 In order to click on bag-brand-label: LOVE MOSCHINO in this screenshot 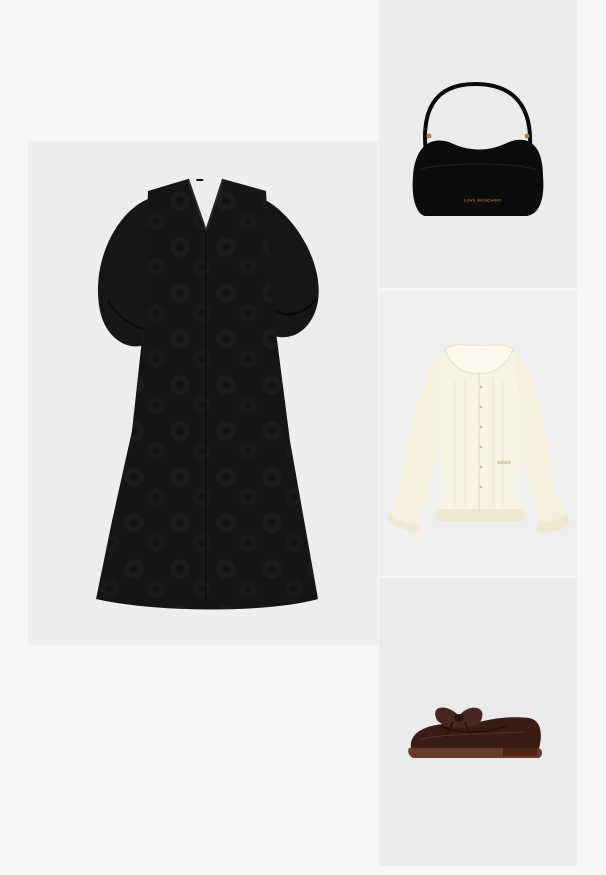, I will do `click(483, 200)`.